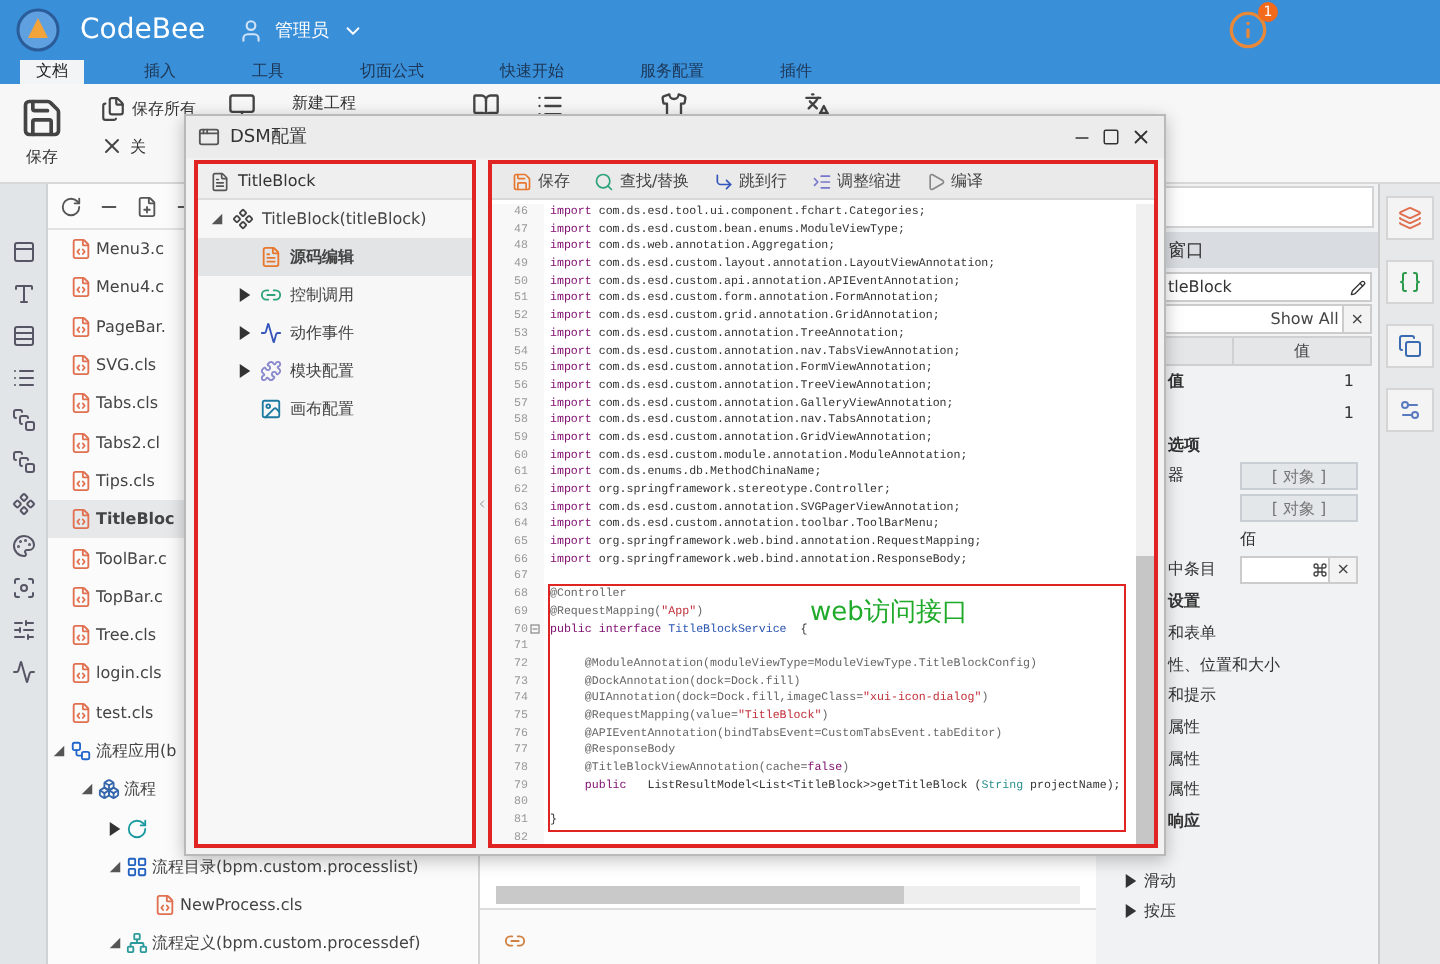 The image size is (1440, 964). Describe the element at coordinates (1175, 381) in the screenshot. I see `category-heading: 值` at that location.